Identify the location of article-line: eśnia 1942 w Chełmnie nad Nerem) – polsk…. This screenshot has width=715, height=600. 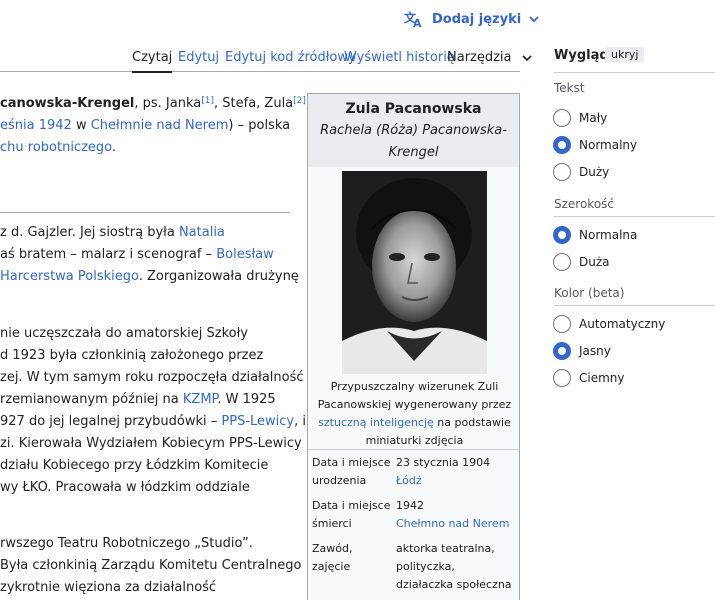
(145, 126).